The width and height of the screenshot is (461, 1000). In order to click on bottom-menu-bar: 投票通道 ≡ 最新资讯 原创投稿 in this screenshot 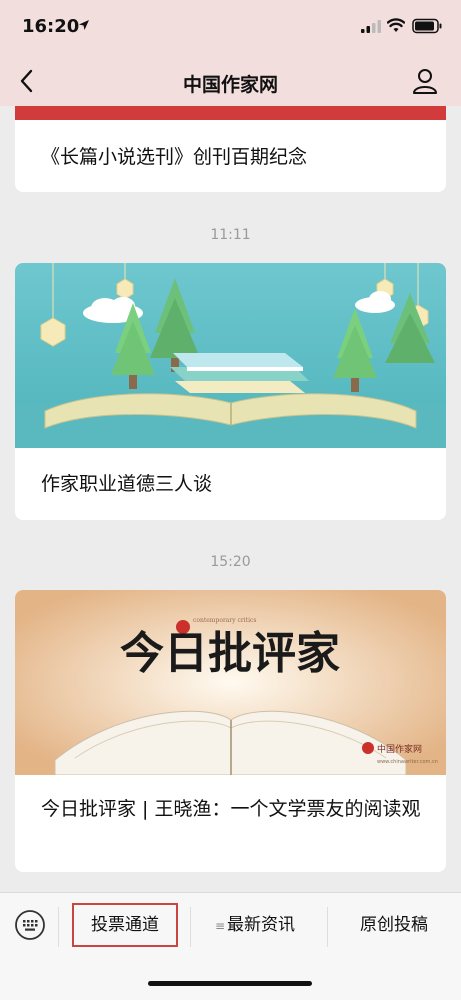, I will do `click(230, 946)`.